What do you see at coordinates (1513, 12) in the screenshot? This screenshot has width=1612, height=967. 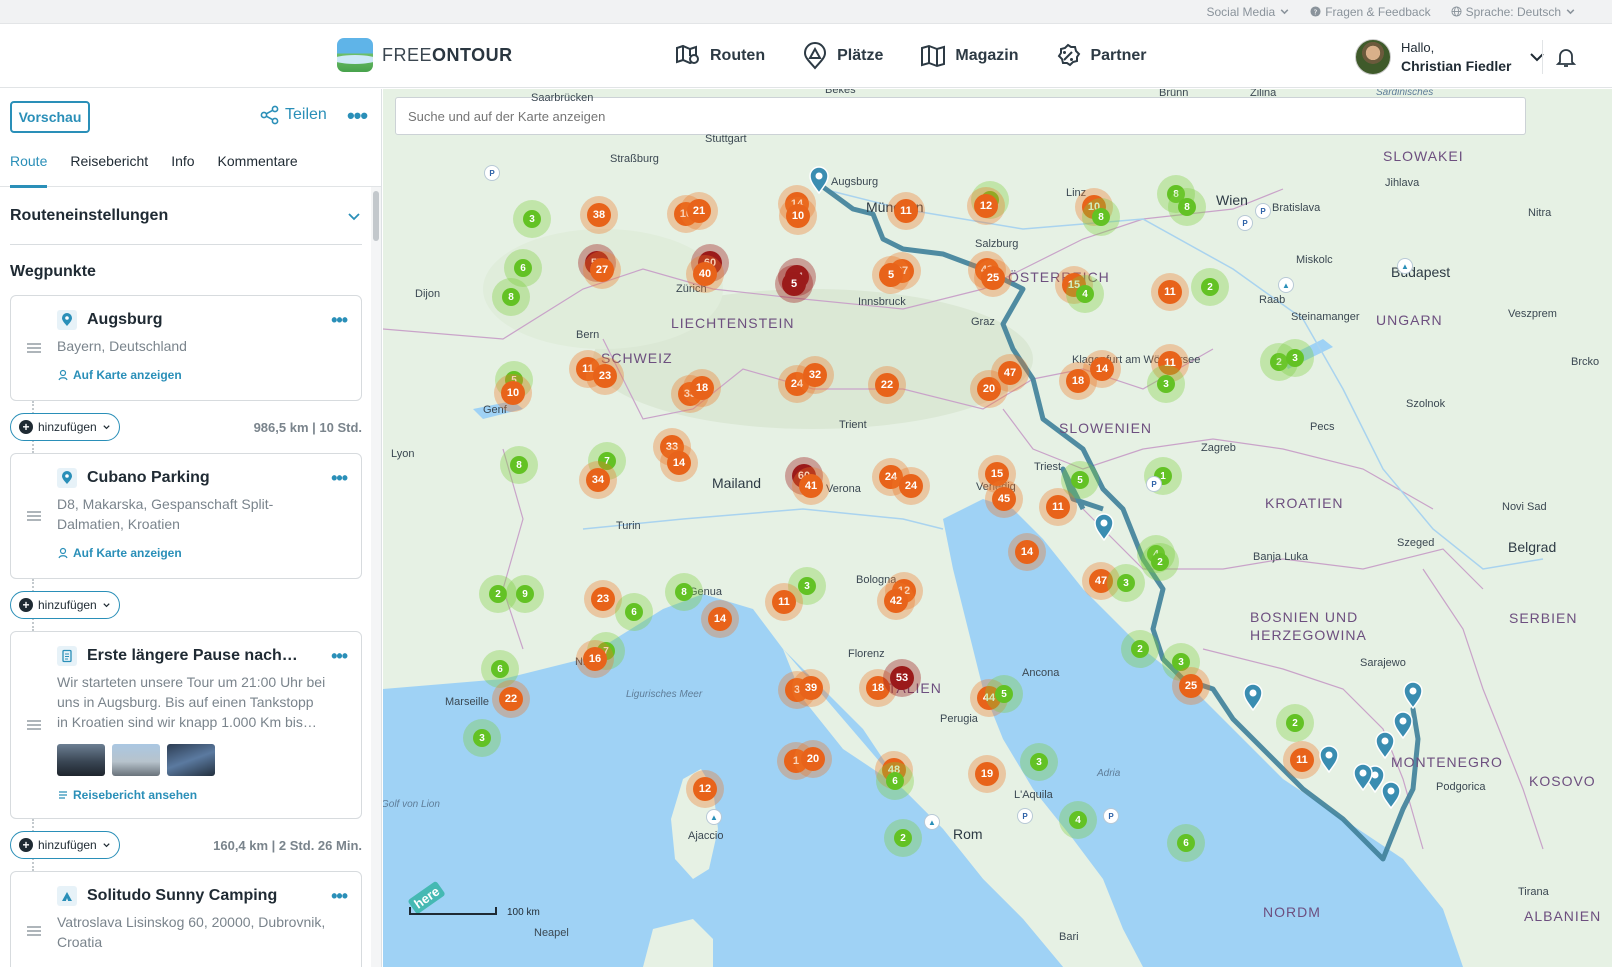 I see `language-menu: Sprache: Deutsch` at bounding box center [1513, 12].